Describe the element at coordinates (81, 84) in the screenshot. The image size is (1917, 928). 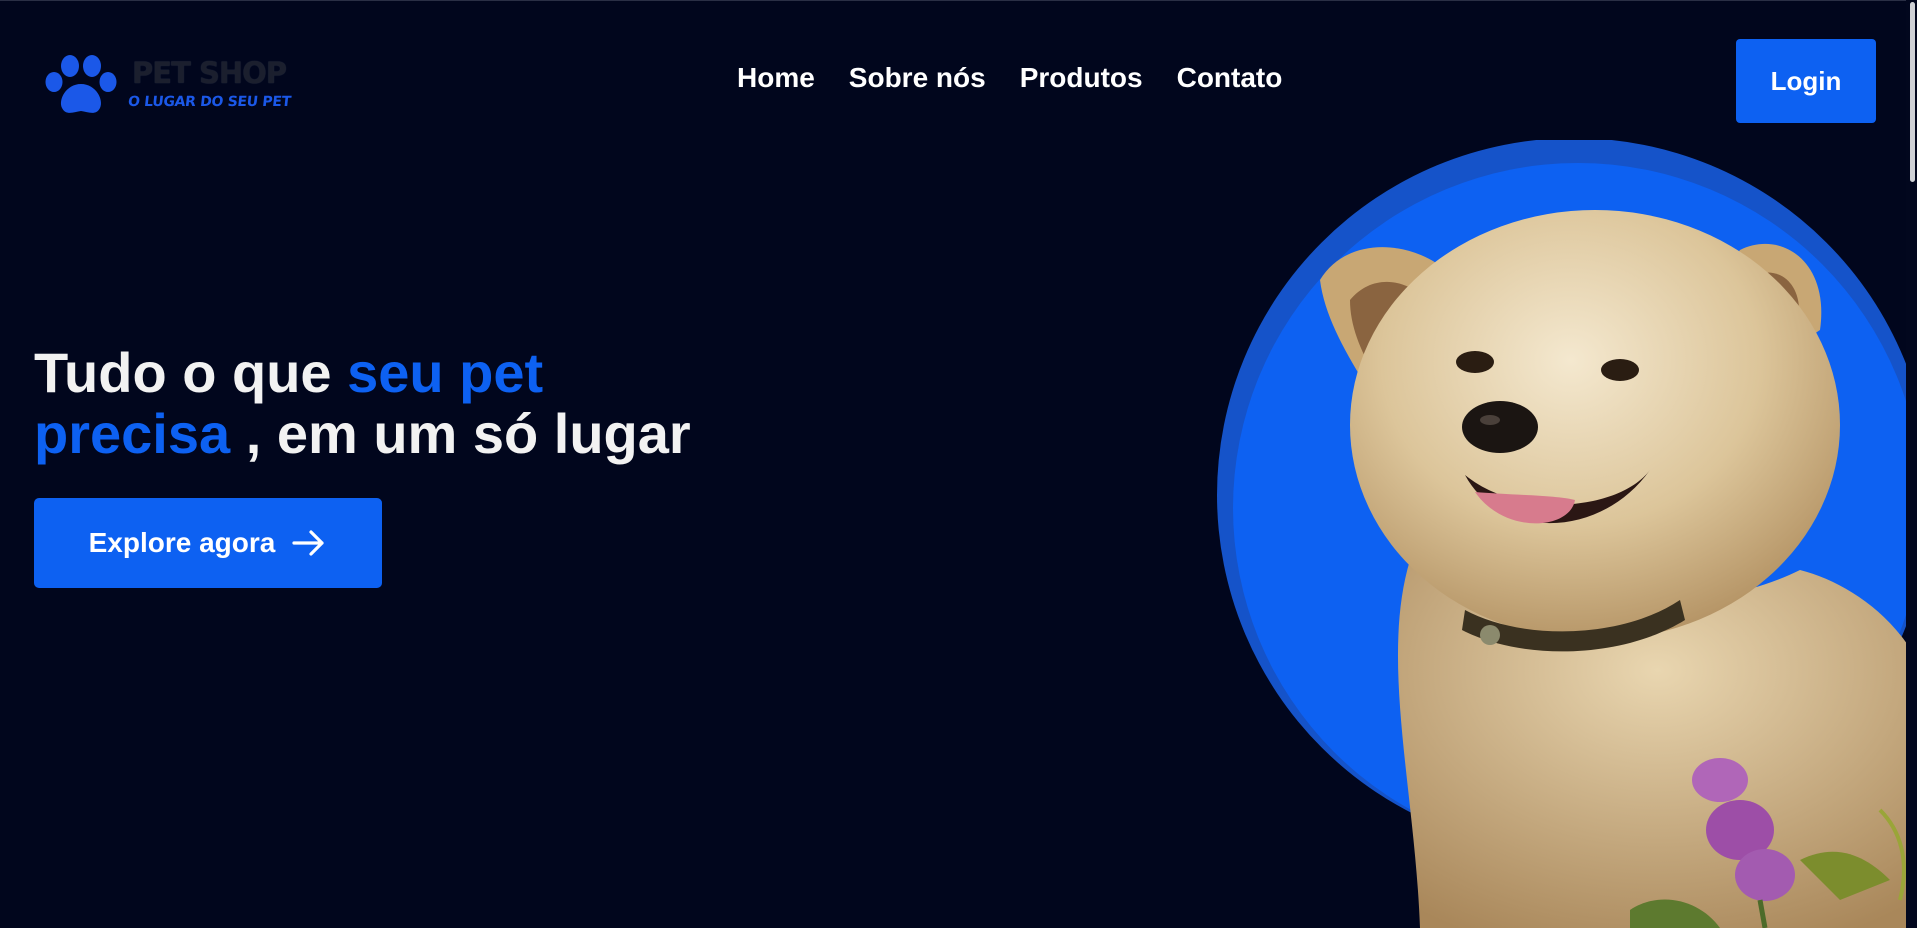
I see `paw-icon` at that location.